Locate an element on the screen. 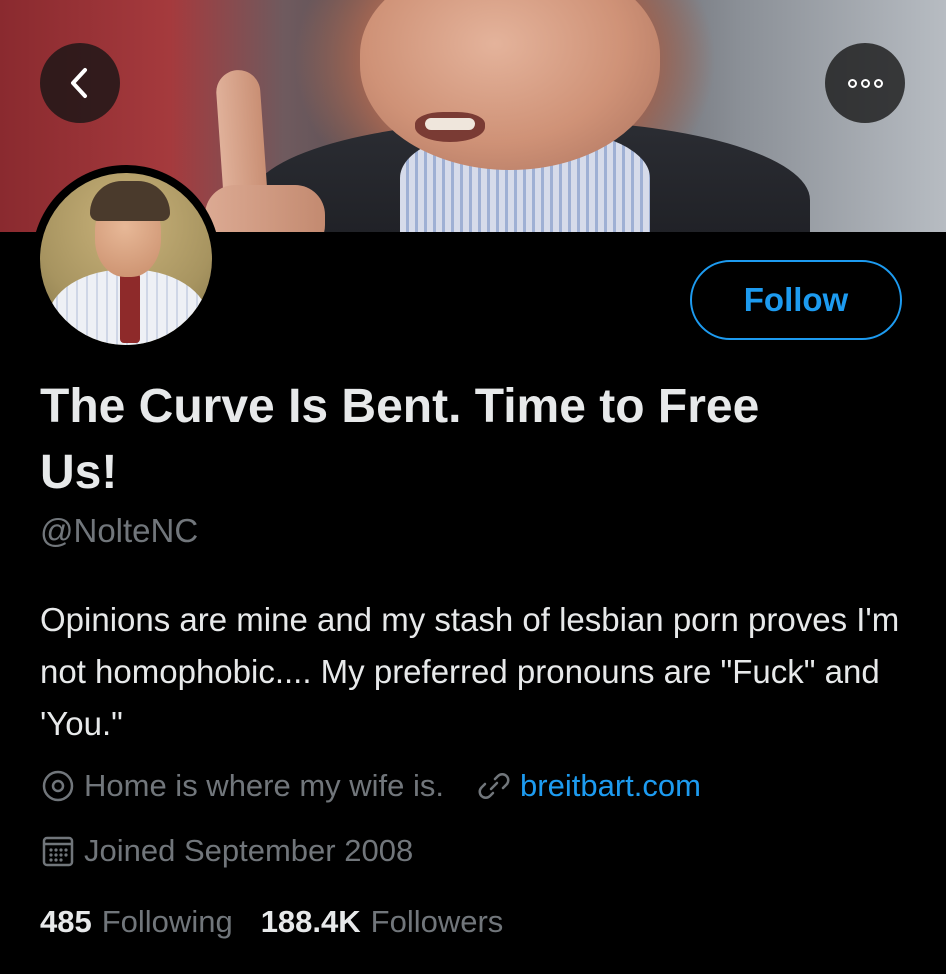 This screenshot has width=946, height=974. profile-display-name: The Curve Is Bent. Time to Free Us! is located at coordinates (400, 439).